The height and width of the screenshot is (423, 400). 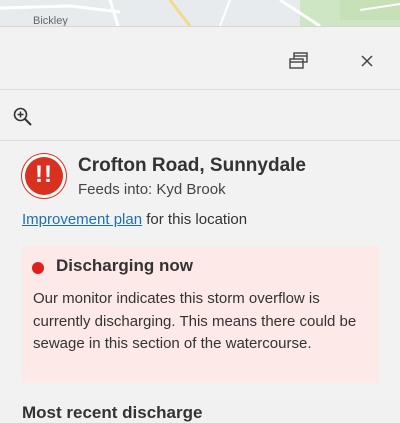 I want to click on most-recent-discharge-heading: Most recent discharge, so click(x=112, y=412).